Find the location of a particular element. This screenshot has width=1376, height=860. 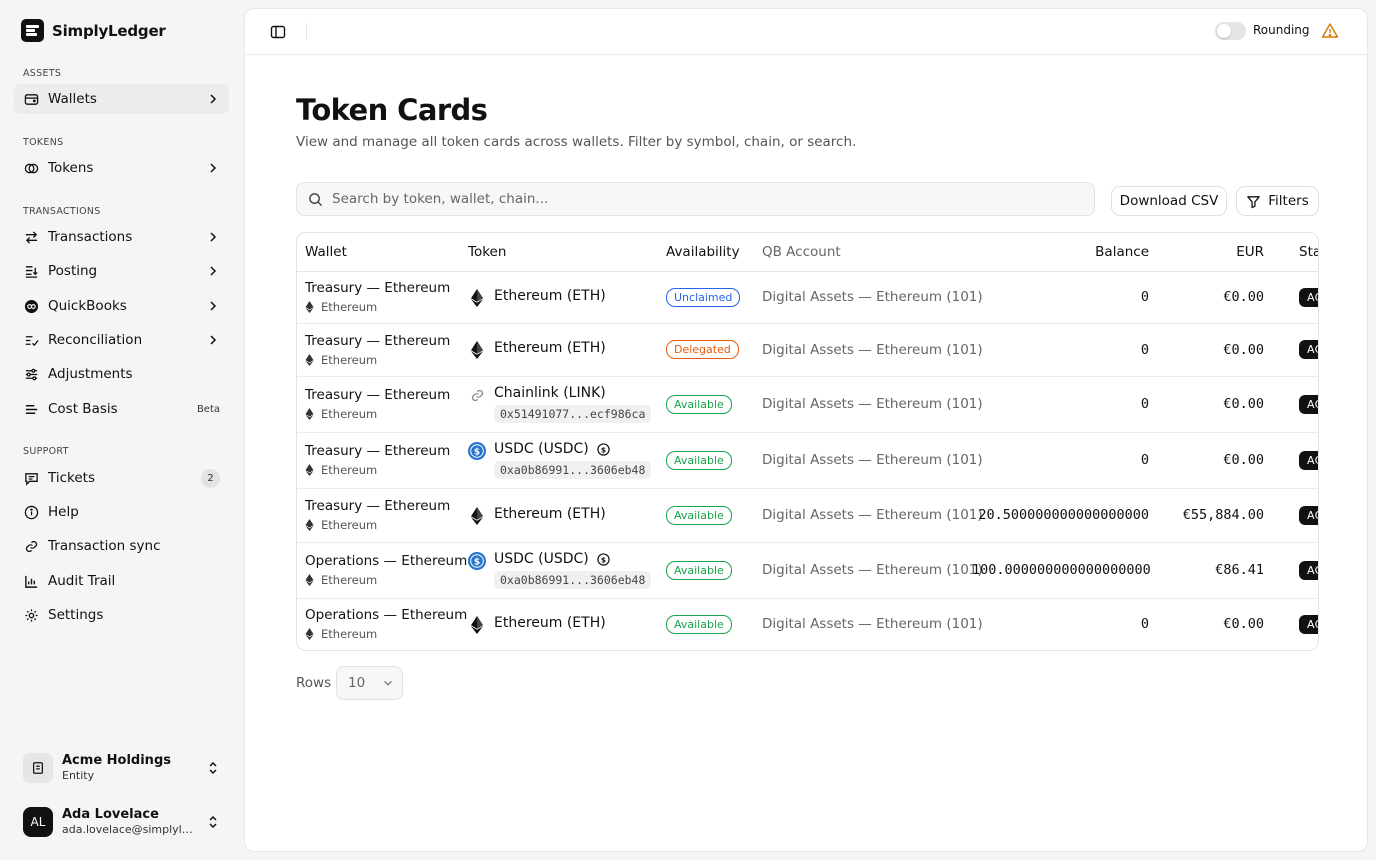

sidebar-item-quickbooks: QuickBooks is located at coordinates (121, 306).